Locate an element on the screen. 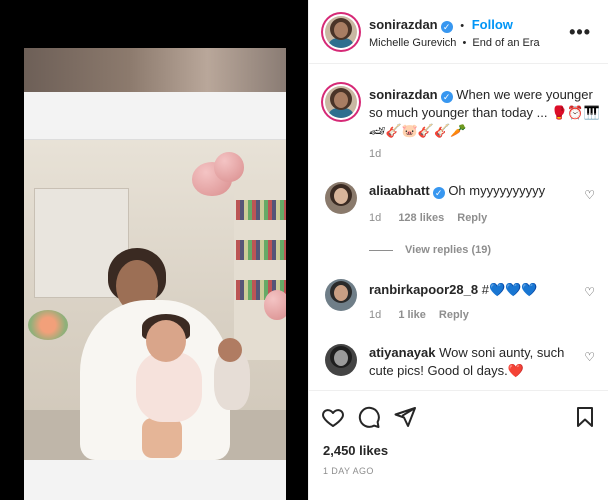 This screenshot has height=500, width=608. polaroid-frame-bottom is located at coordinates (155, 480).